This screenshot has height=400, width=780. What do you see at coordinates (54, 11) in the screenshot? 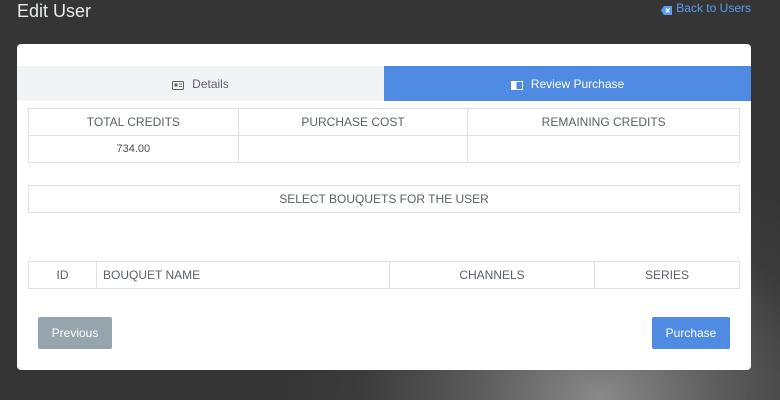
I see `page-title: Edit User` at bounding box center [54, 11].